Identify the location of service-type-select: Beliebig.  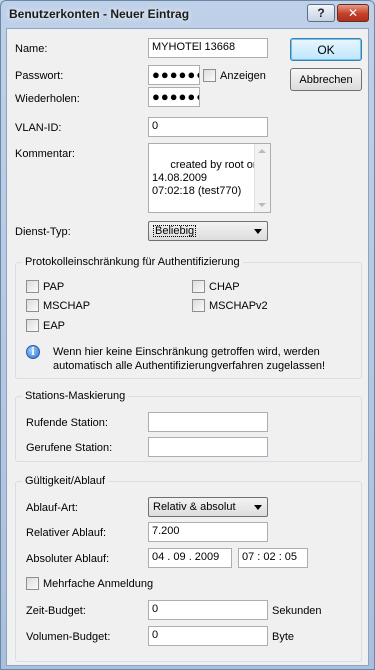
(208, 231).